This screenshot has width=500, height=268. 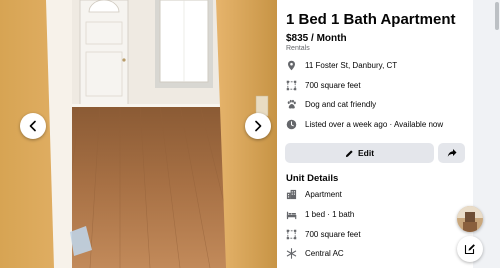 What do you see at coordinates (330, 214) in the screenshot?
I see `unit-beds: 1 bed · 1 bath` at bounding box center [330, 214].